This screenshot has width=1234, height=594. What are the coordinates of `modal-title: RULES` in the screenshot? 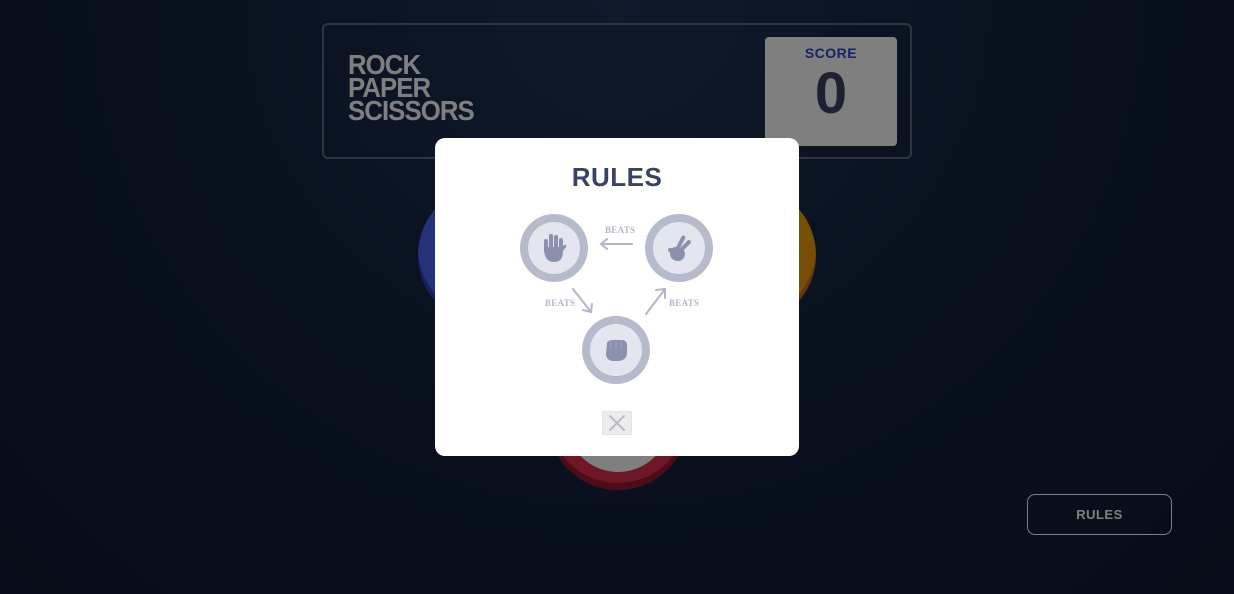 It's located at (617, 177).